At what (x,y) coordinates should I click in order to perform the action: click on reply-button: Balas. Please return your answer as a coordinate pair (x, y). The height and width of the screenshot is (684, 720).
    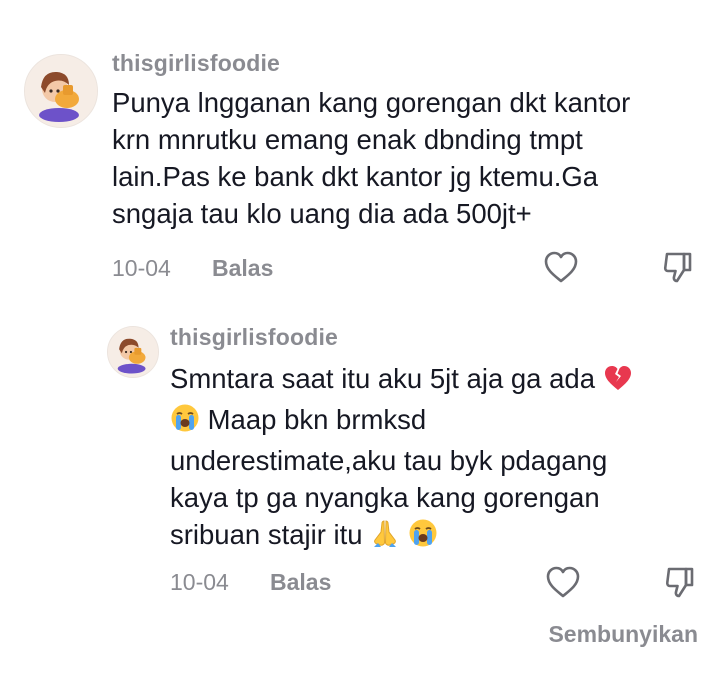
    Looking at the image, I should click on (242, 268).